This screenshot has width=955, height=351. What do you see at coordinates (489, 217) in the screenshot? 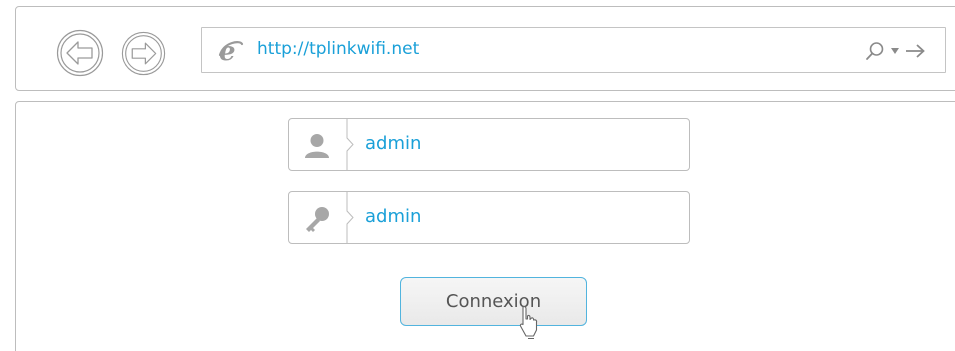
I see `password-field: admin` at bounding box center [489, 217].